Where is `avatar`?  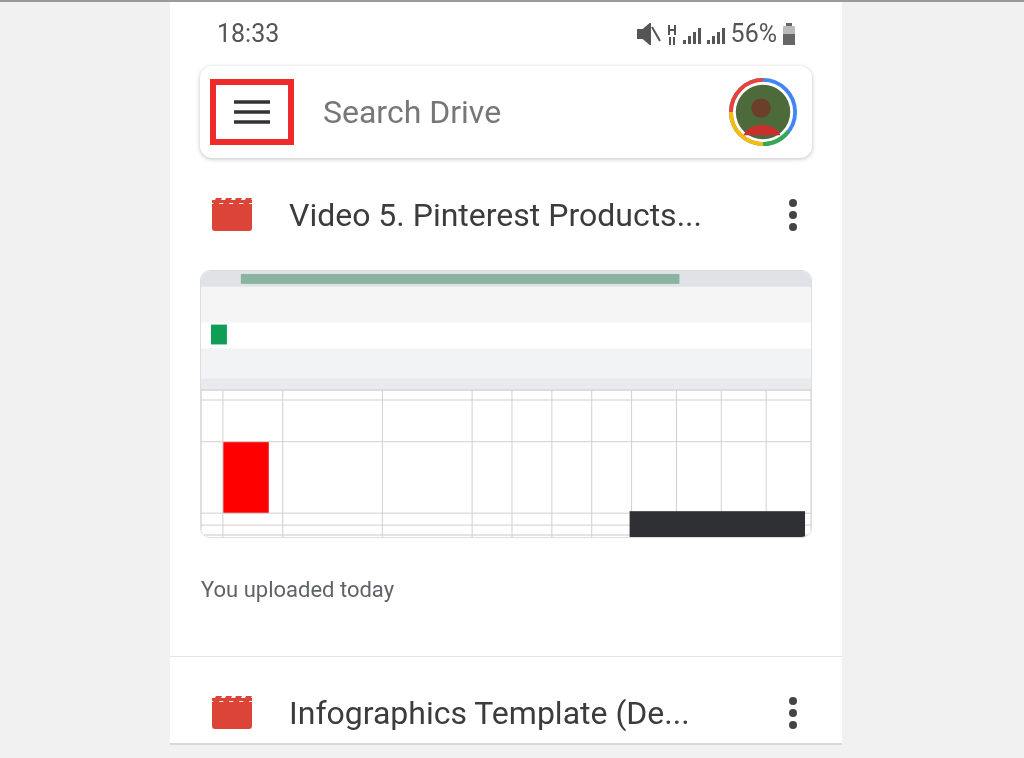
avatar is located at coordinates (762, 111).